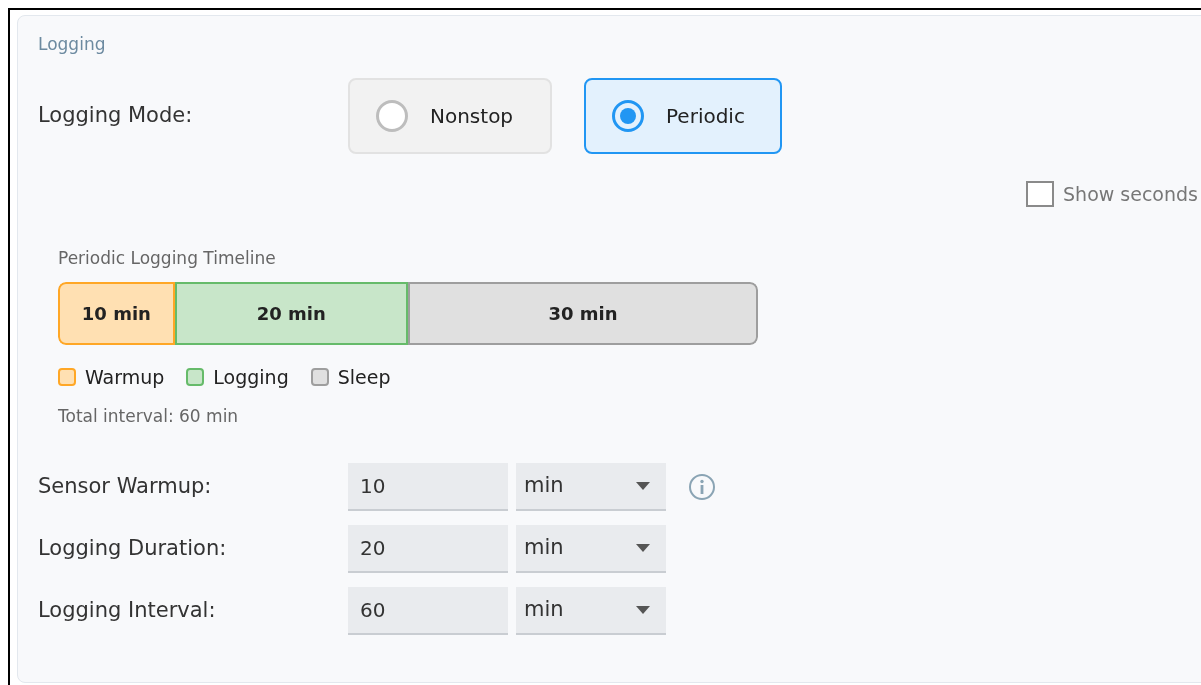  Describe the element at coordinates (428, 487) in the screenshot. I see `number-input: 10` at that location.